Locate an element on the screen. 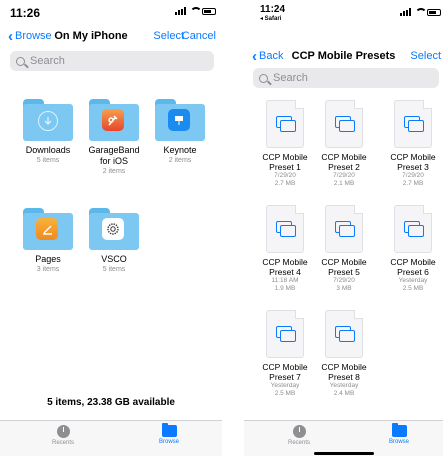 This screenshot has height=456, width=443. vsco-app-icon is located at coordinates (113, 229).